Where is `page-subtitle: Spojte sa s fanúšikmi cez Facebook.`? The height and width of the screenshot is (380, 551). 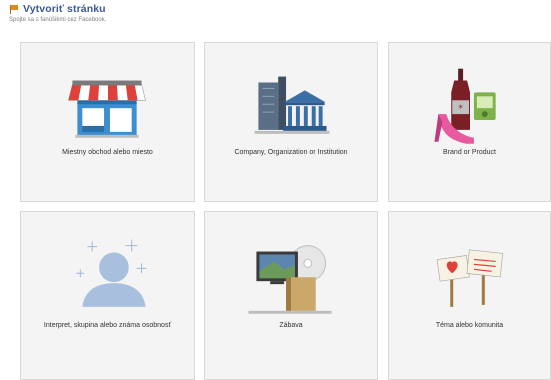 page-subtitle: Spojte sa s fanúšikmi cez Facebook. is located at coordinates (58, 20).